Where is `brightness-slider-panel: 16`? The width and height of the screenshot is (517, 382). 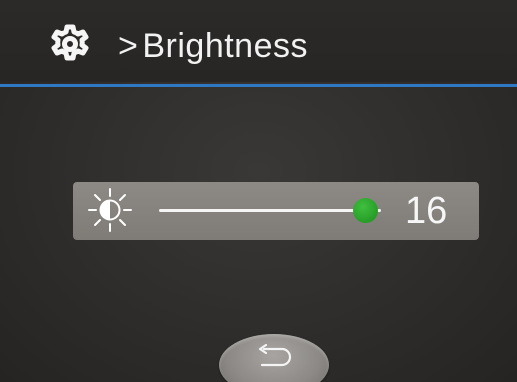 brightness-slider-panel: 16 is located at coordinates (276, 211).